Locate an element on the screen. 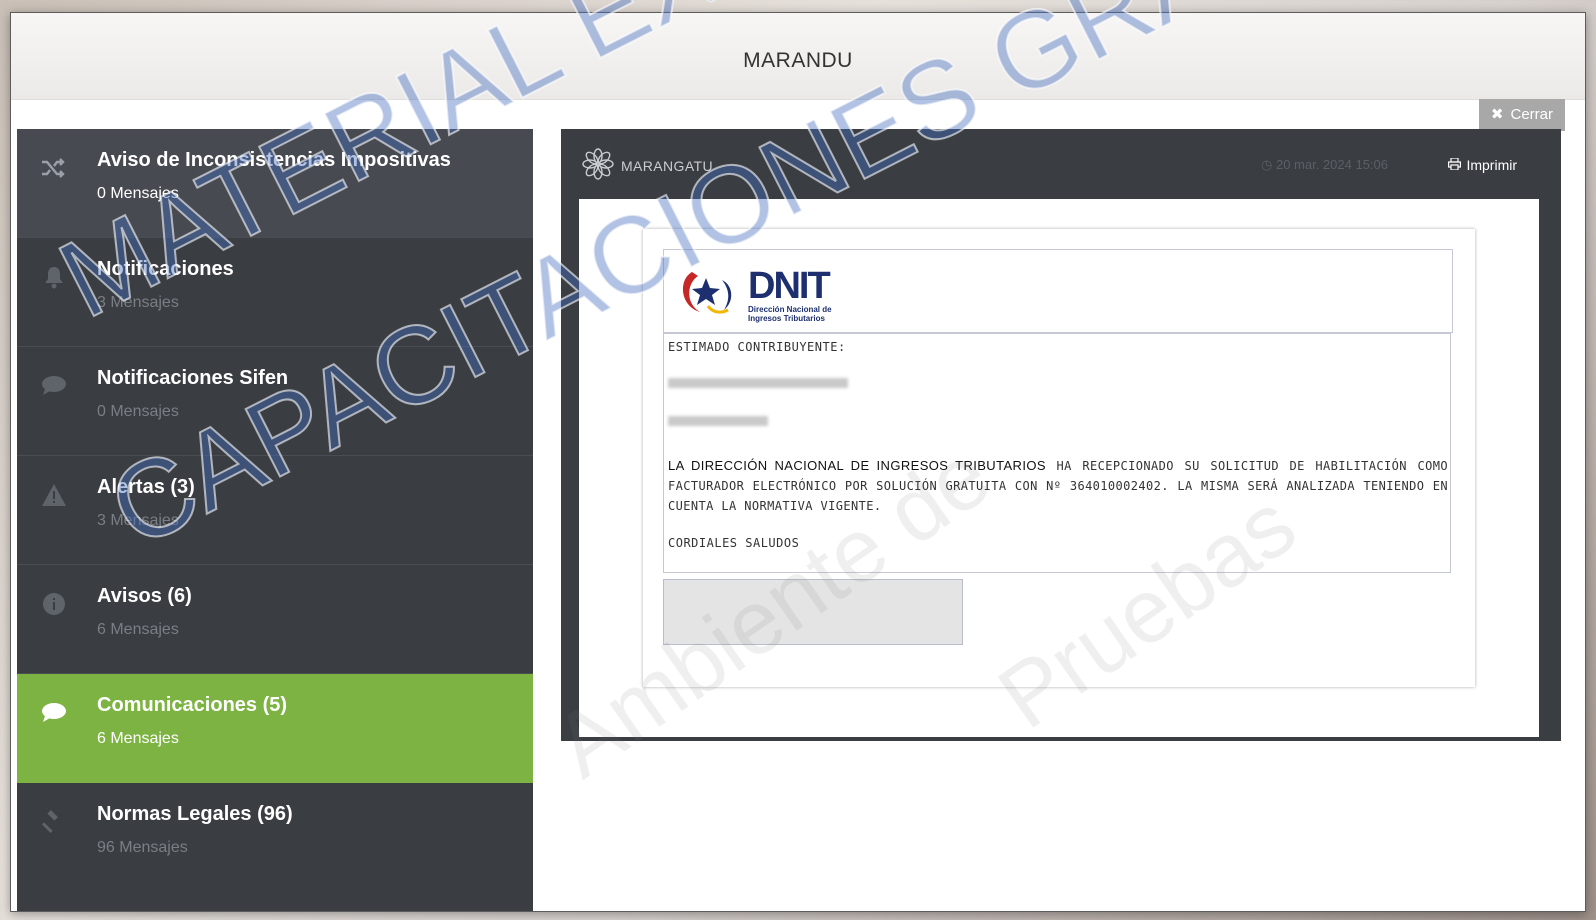  sidebar-item-label: Comunicaciones (5) is located at coordinates (192, 705).